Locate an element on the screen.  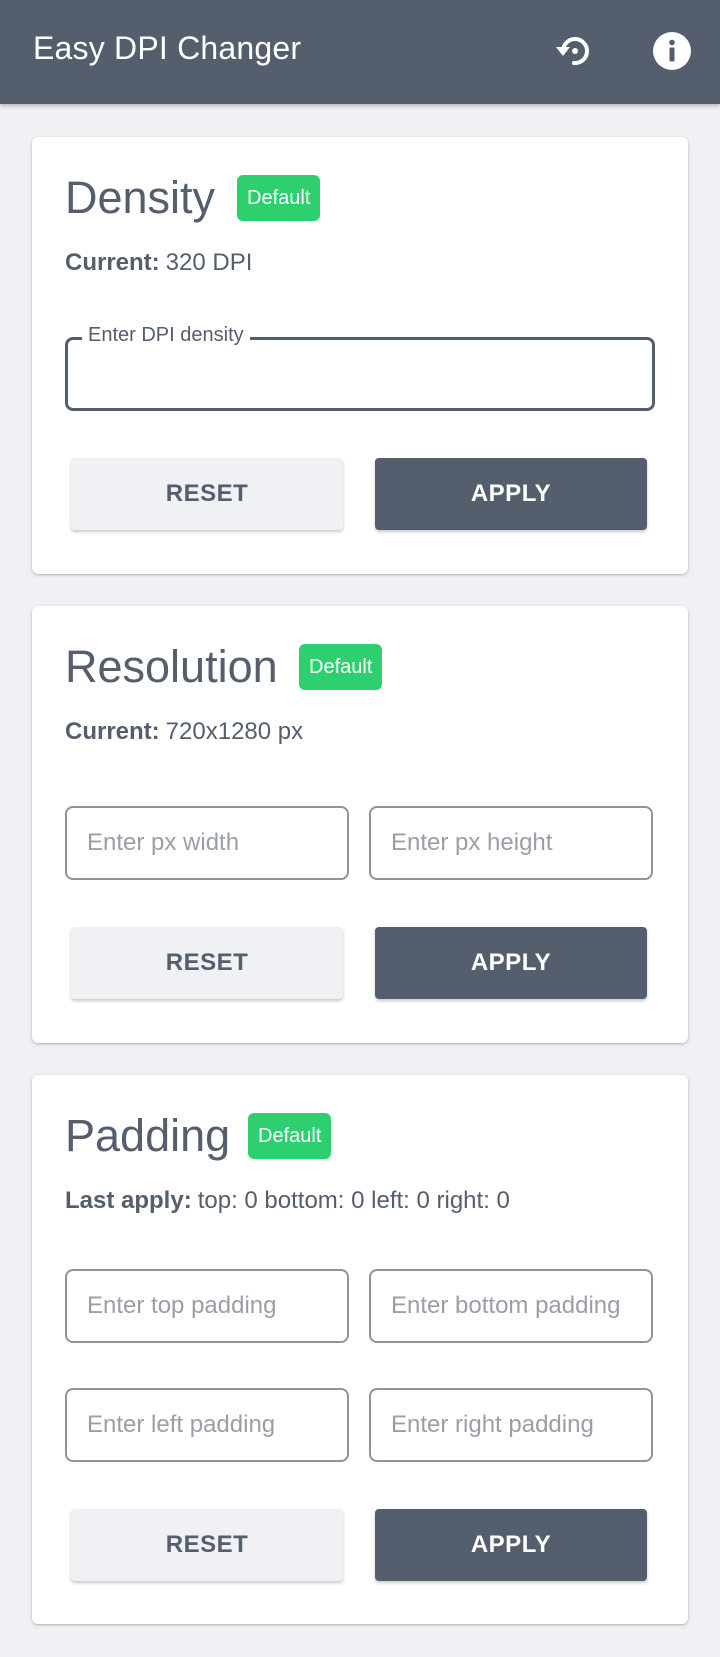
left-padding-field is located at coordinates (207, 1425).